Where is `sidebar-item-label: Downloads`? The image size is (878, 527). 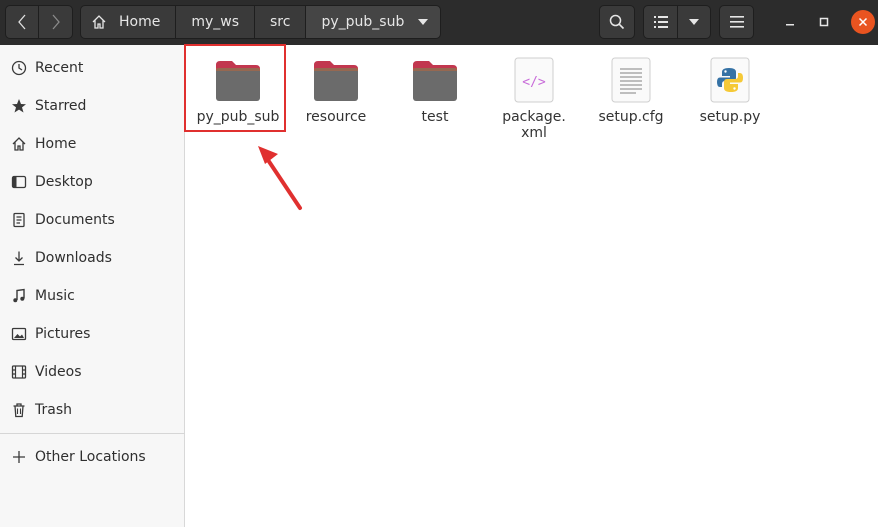
sidebar-item-label: Downloads is located at coordinates (73, 258).